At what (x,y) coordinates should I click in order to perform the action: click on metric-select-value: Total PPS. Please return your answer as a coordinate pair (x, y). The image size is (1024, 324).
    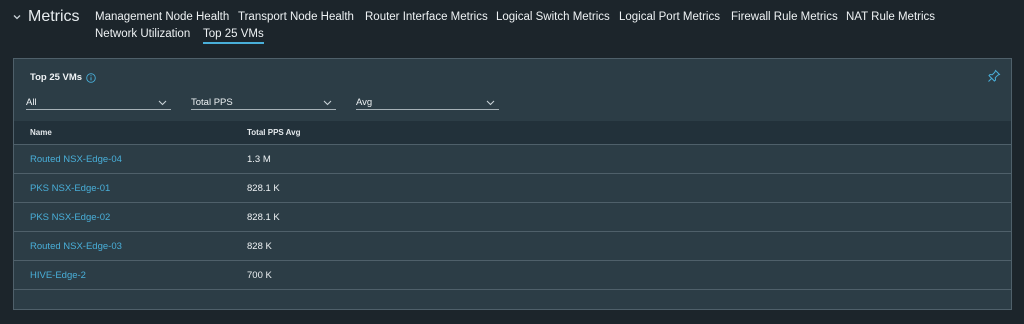
    Looking at the image, I should click on (212, 102).